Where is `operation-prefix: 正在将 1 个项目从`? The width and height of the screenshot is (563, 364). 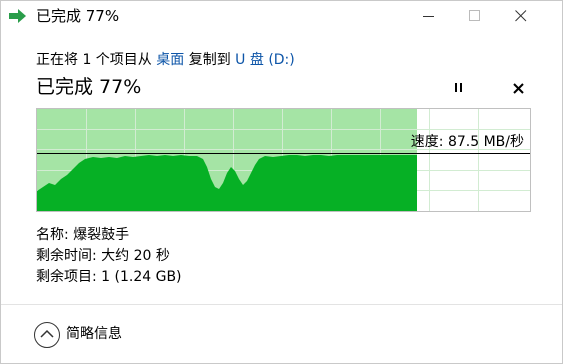 operation-prefix: 正在将 1 个项目从 is located at coordinates (96, 60).